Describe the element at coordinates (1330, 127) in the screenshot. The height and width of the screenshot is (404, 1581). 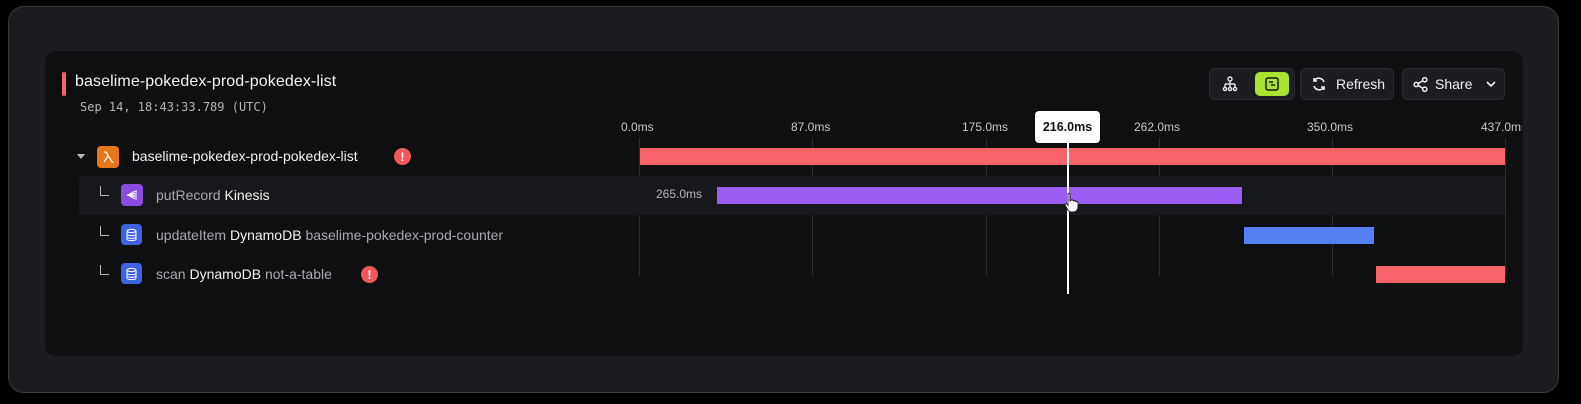
I see `timeline-tick: 350.0ms` at that location.